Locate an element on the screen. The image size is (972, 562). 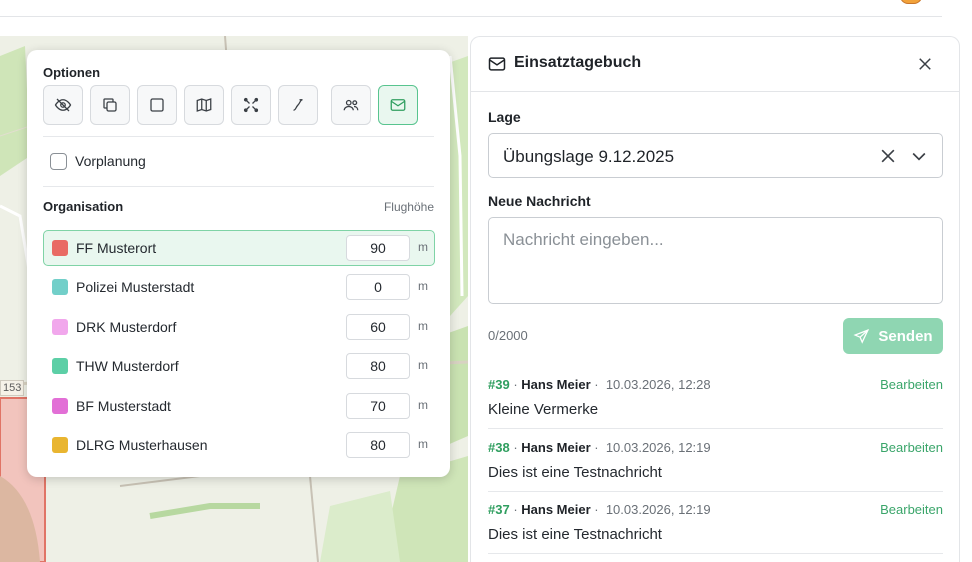
layers-copy-icon is located at coordinates (110, 105).